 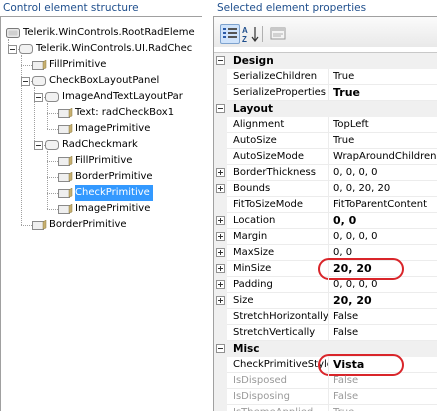 I want to click on property-row: IsDisposing False, so click(x=325, y=397).